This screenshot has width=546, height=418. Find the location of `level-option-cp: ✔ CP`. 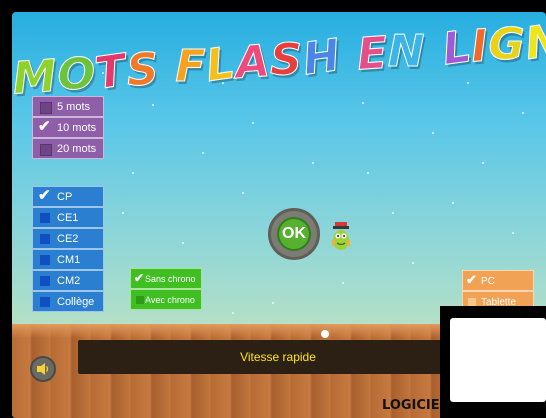

level-option-cp: ✔ CP is located at coordinates (68, 196).